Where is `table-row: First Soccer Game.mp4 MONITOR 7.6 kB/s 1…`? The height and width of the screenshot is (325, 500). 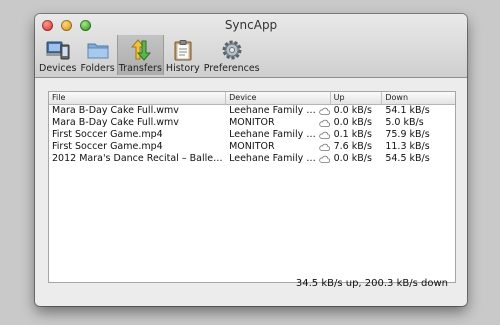 table-row: First Soccer Game.mp4 MONITOR 7.6 kB/s 1… is located at coordinates (252, 147).